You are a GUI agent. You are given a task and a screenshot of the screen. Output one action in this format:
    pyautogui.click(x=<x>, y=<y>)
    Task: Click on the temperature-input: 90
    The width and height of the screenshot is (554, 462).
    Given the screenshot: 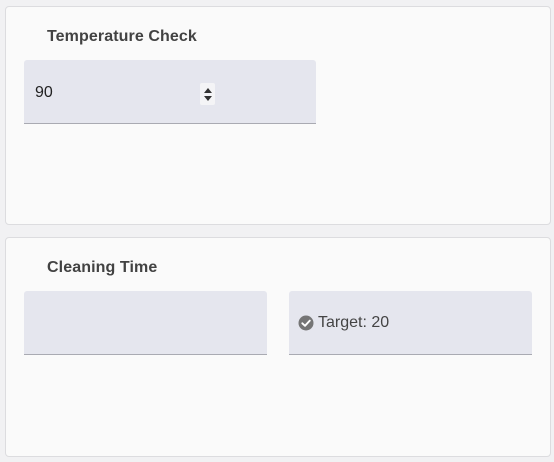 What is the action you would take?
    pyautogui.click(x=170, y=92)
    